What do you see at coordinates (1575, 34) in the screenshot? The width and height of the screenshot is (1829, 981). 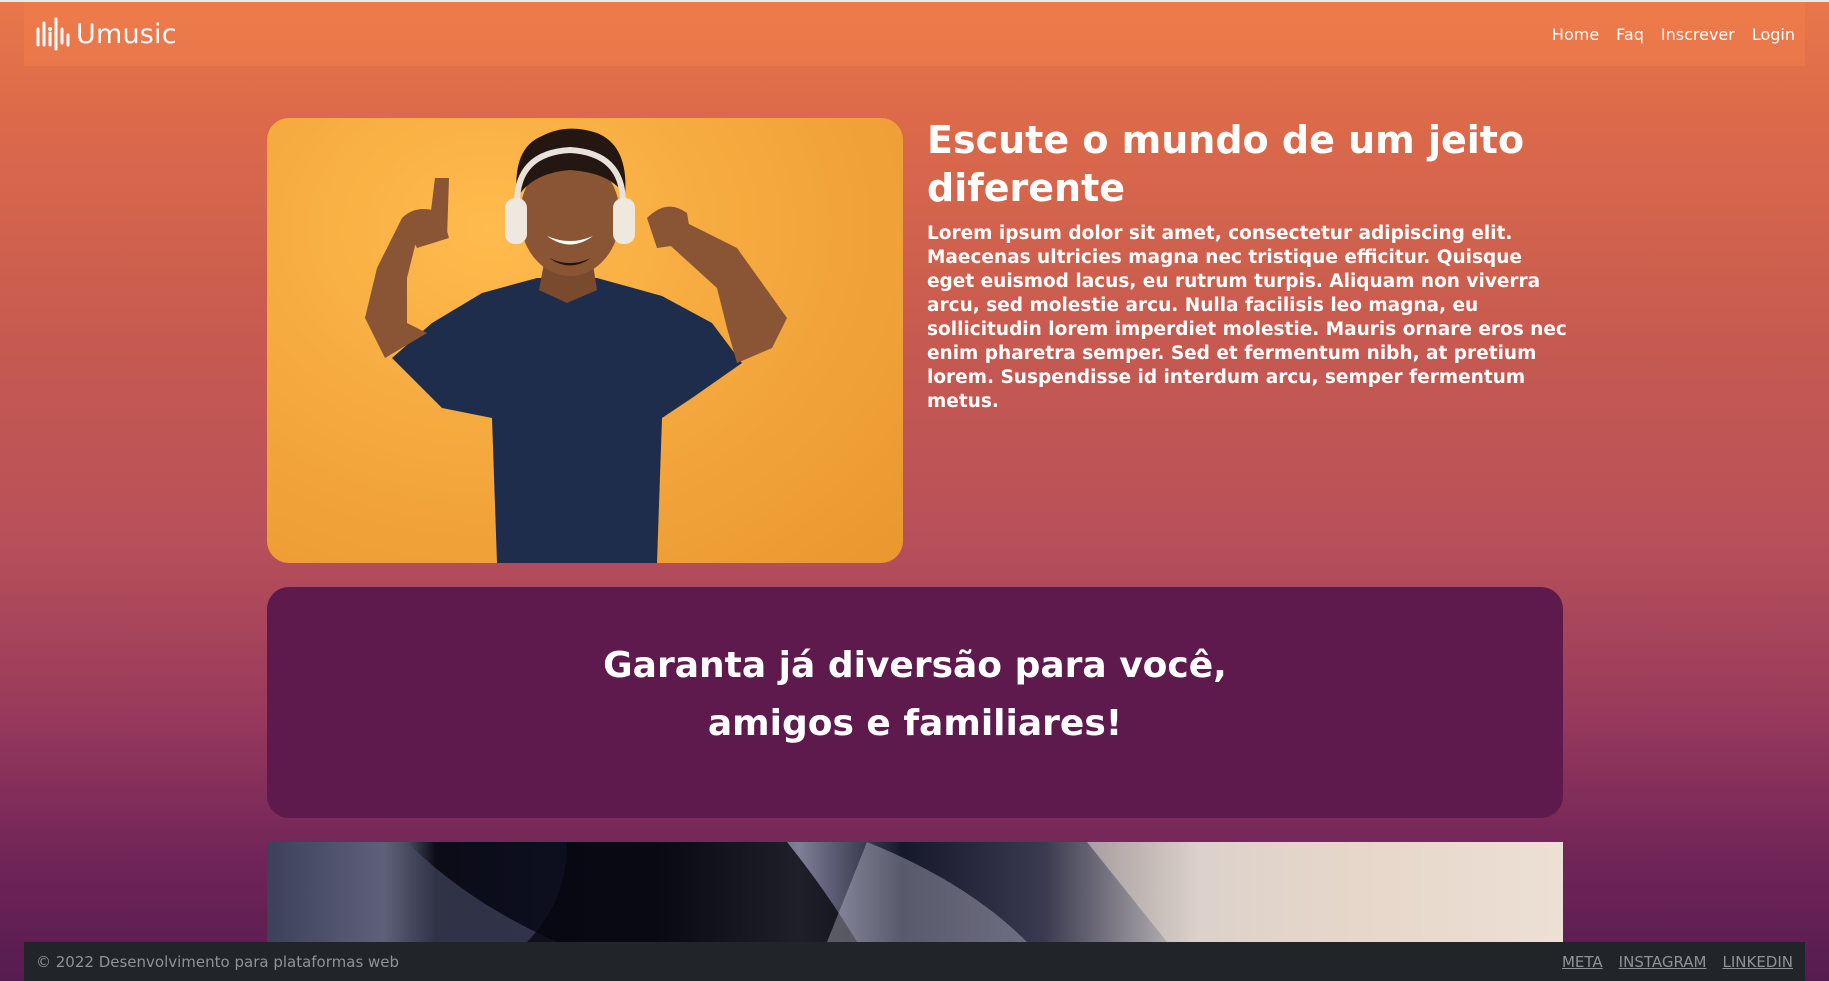 I see `nav-link-home: Home` at bounding box center [1575, 34].